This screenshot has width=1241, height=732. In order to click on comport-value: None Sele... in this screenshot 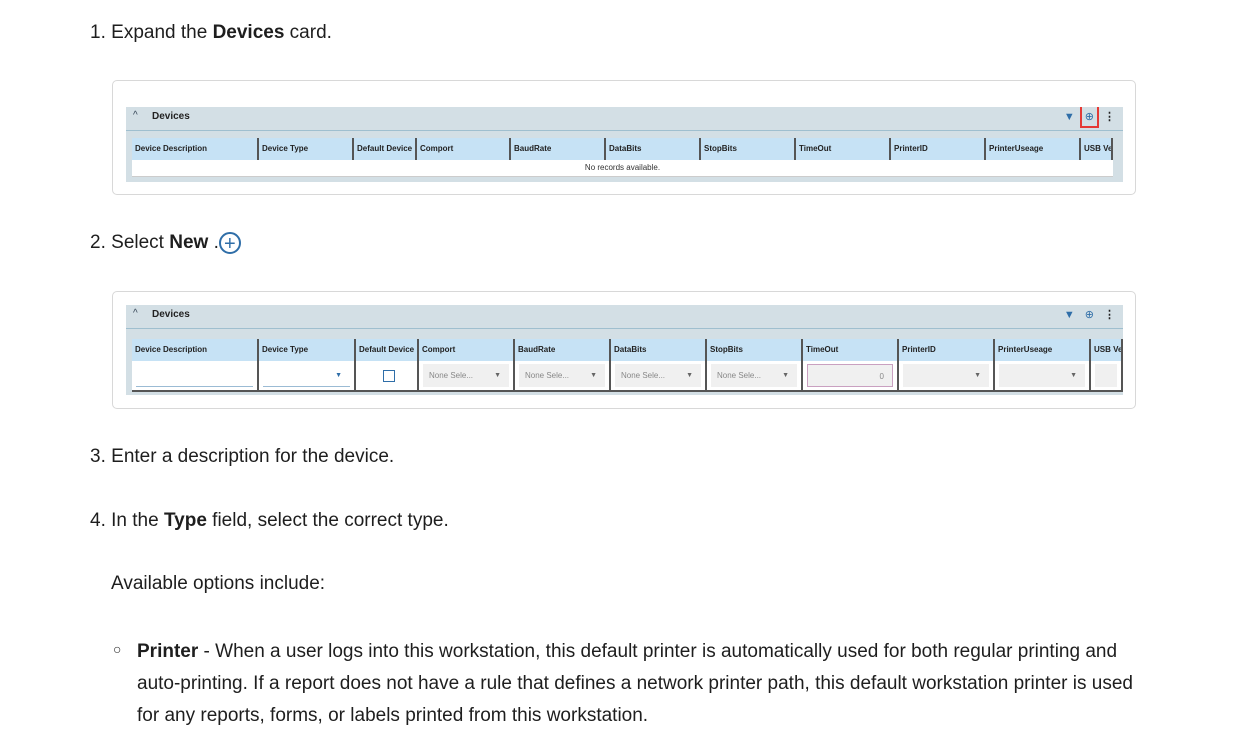, I will do `click(451, 375)`.